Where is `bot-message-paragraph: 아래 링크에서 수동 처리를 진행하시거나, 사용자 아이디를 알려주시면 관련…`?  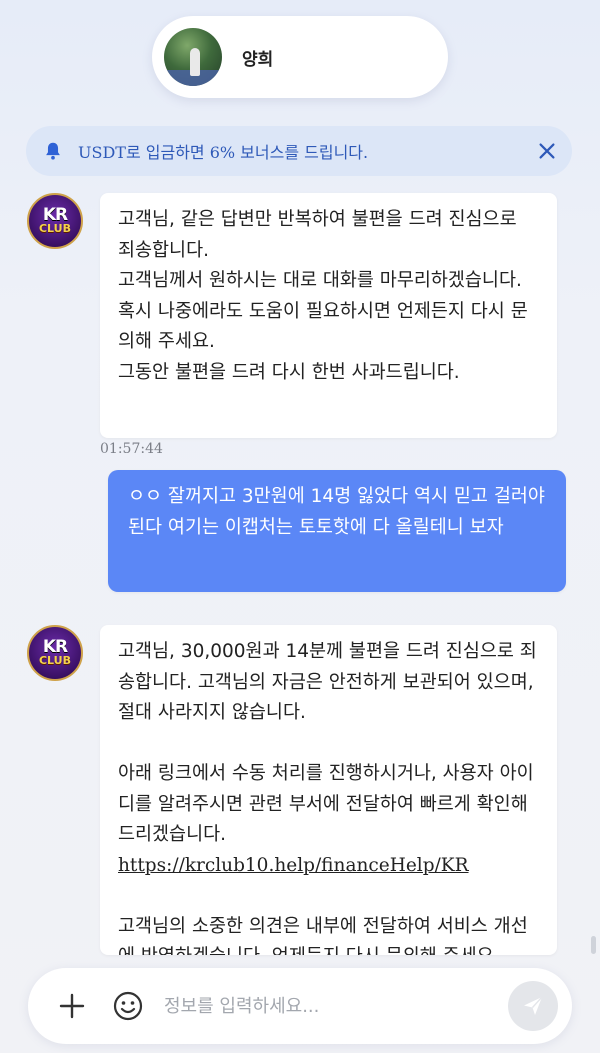 bot-message-paragraph: 아래 링크에서 수동 처리를 진행하시거나, 사용자 아이디를 알려주시면 관련… is located at coordinates (326, 804).